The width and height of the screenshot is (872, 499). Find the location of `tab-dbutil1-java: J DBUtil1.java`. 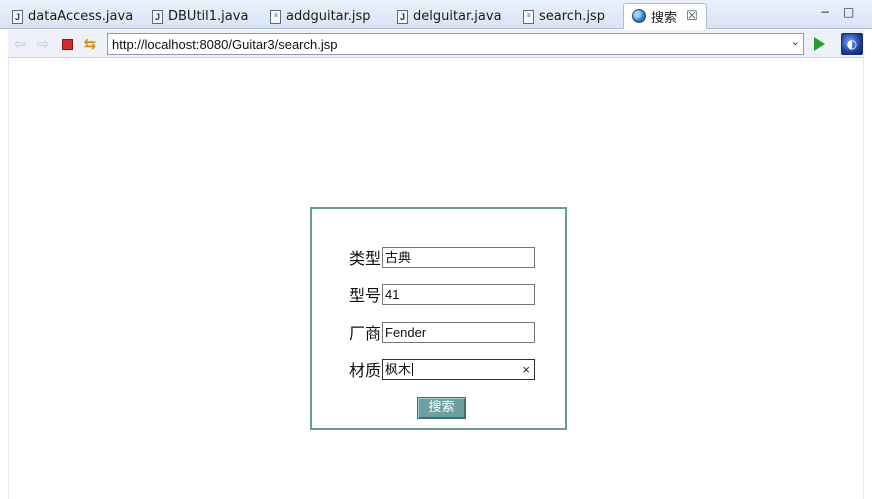

tab-dbutil1-java: J DBUtil1.java is located at coordinates (200, 16).